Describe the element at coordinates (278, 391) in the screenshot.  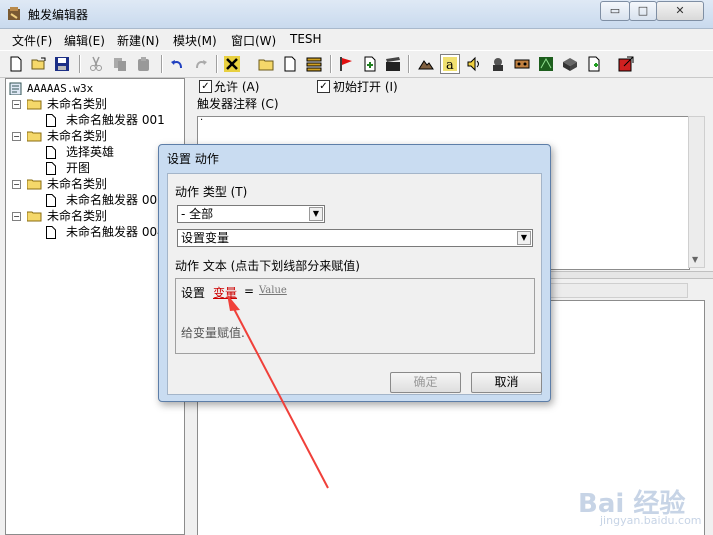
I see `annotation-arrow` at that location.